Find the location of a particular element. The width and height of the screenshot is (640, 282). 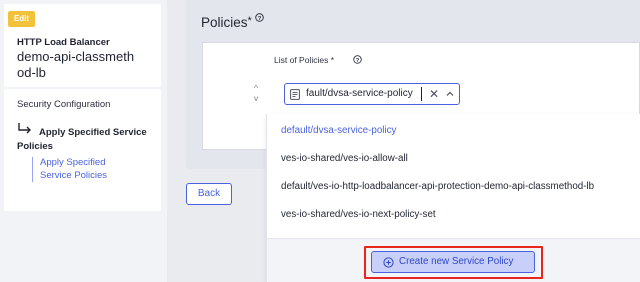

policy-select: fault/dvsa-service-policy ✕ is located at coordinates (372, 94).